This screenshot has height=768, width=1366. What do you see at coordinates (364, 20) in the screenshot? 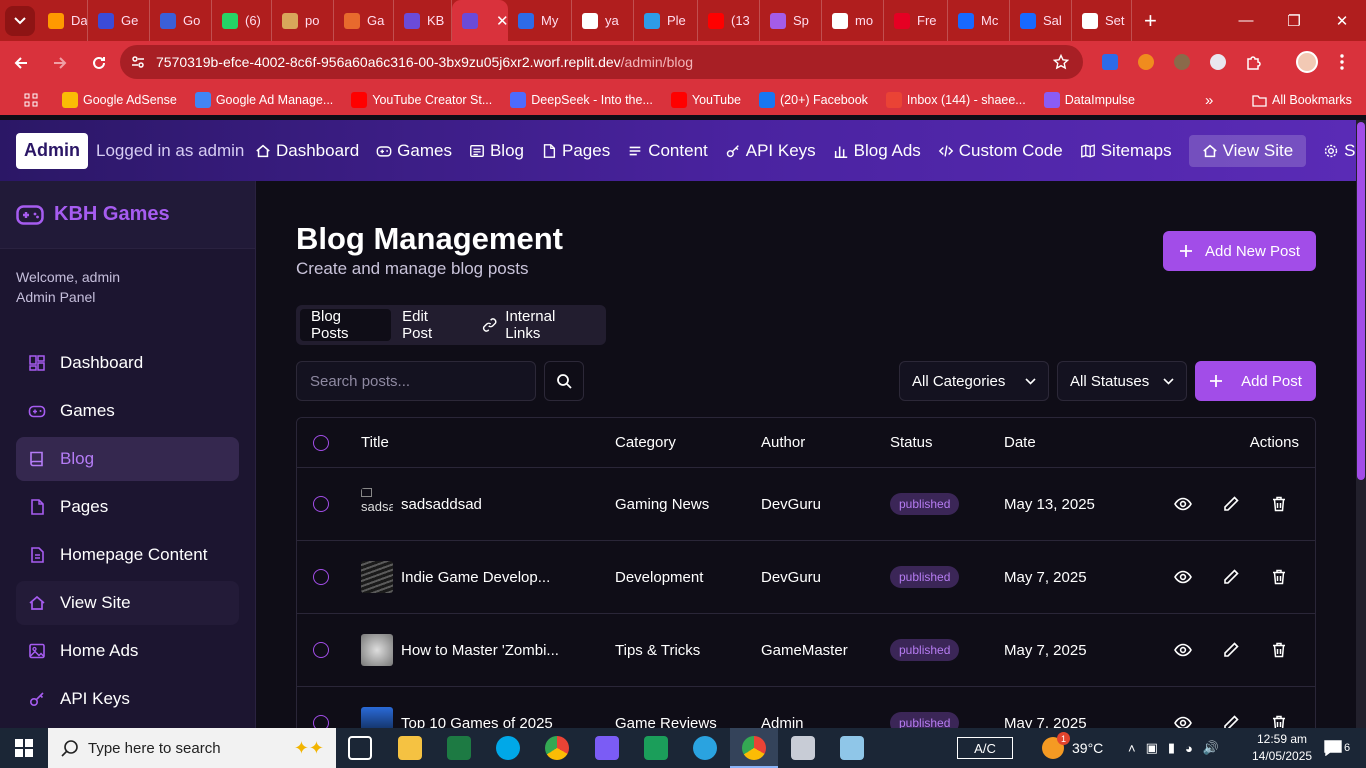
I see `browser-tab: Ga` at bounding box center [364, 20].